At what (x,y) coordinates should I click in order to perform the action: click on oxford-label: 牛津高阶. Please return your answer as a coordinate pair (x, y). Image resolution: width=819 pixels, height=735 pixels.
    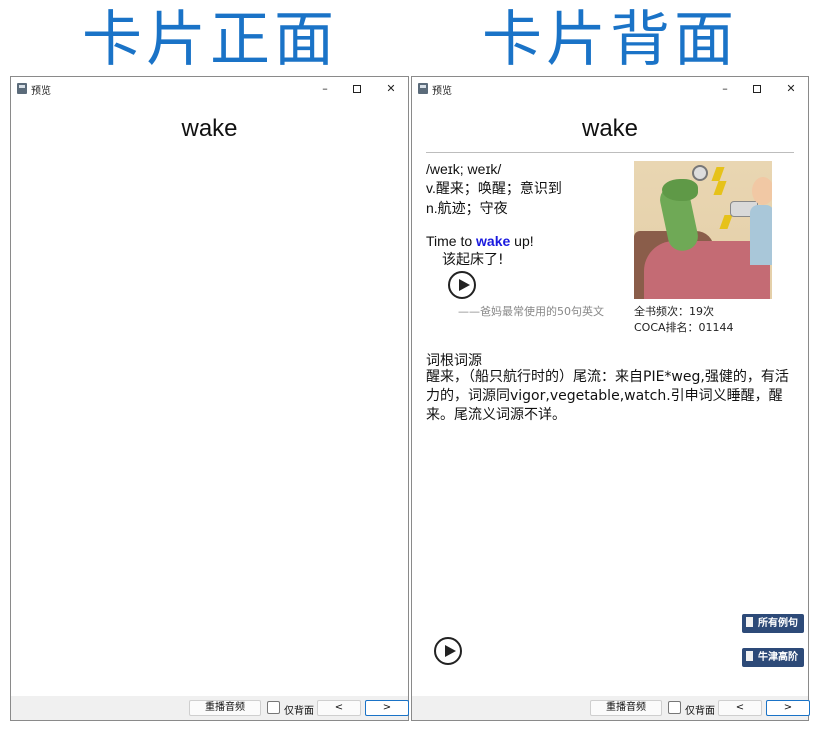
    Looking at the image, I should click on (778, 657).